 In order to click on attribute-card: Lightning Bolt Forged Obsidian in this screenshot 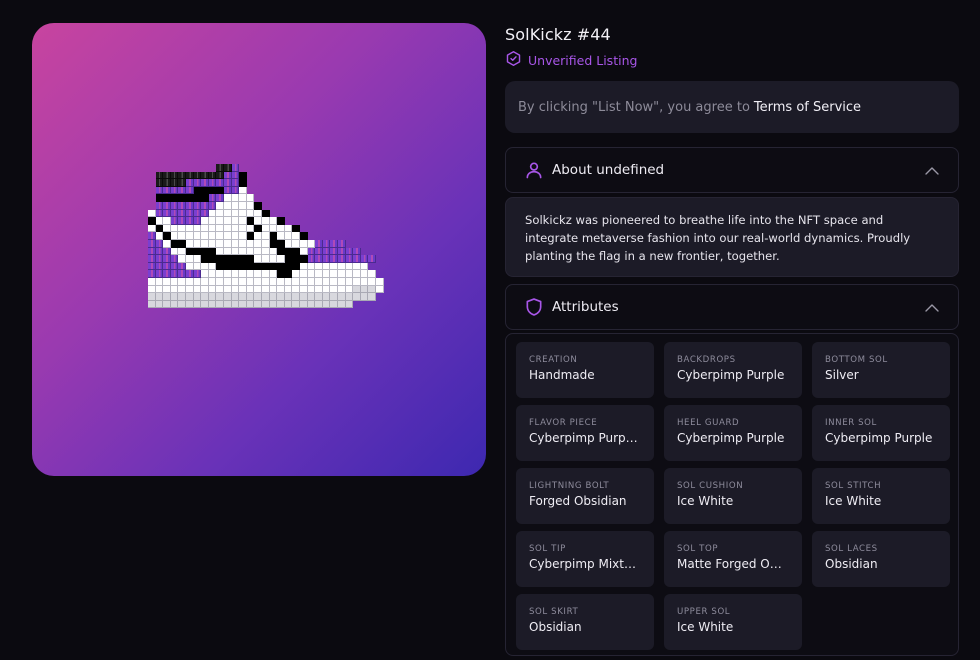, I will do `click(585, 496)`.